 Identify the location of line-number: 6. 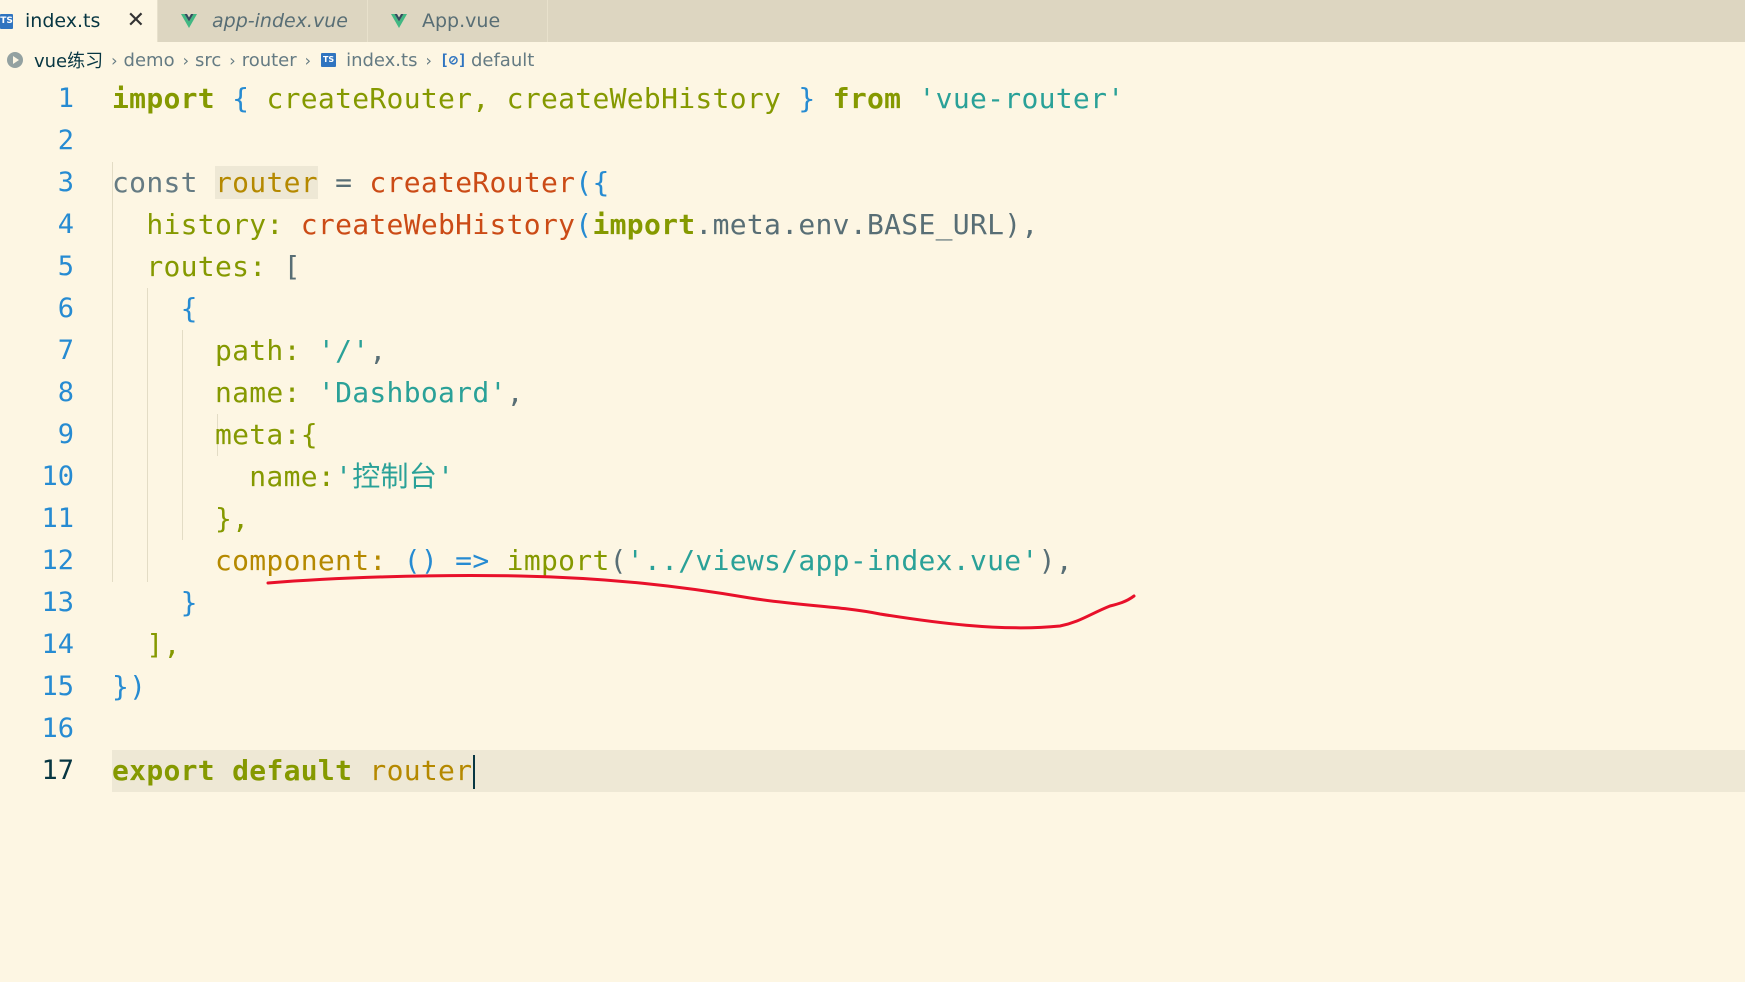
(37, 309).